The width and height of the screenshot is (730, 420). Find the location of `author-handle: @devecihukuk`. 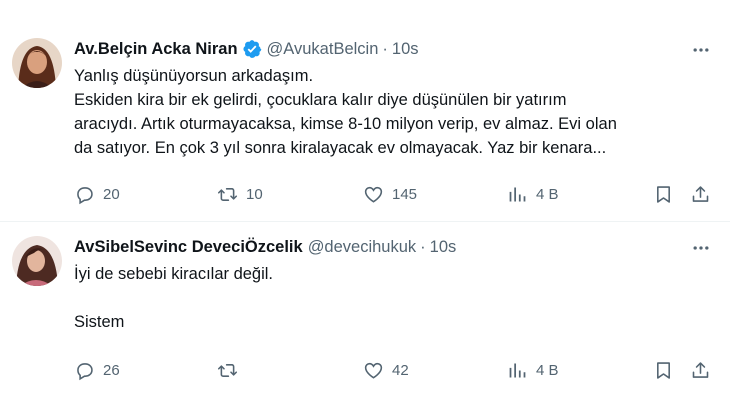

author-handle: @devecihukuk is located at coordinates (362, 247).